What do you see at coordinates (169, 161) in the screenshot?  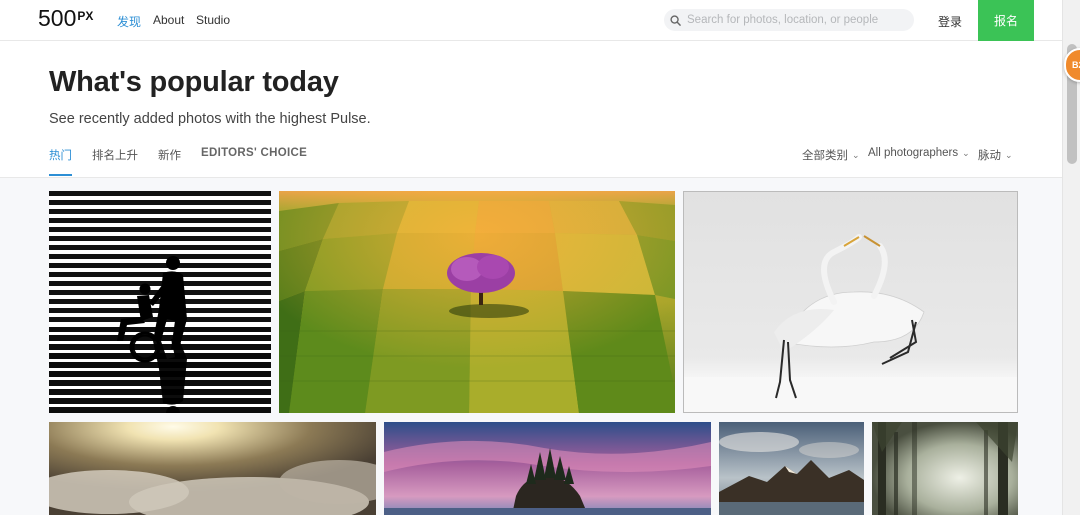 I see `tab-fresh: 新作` at bounding box center [169, 161].